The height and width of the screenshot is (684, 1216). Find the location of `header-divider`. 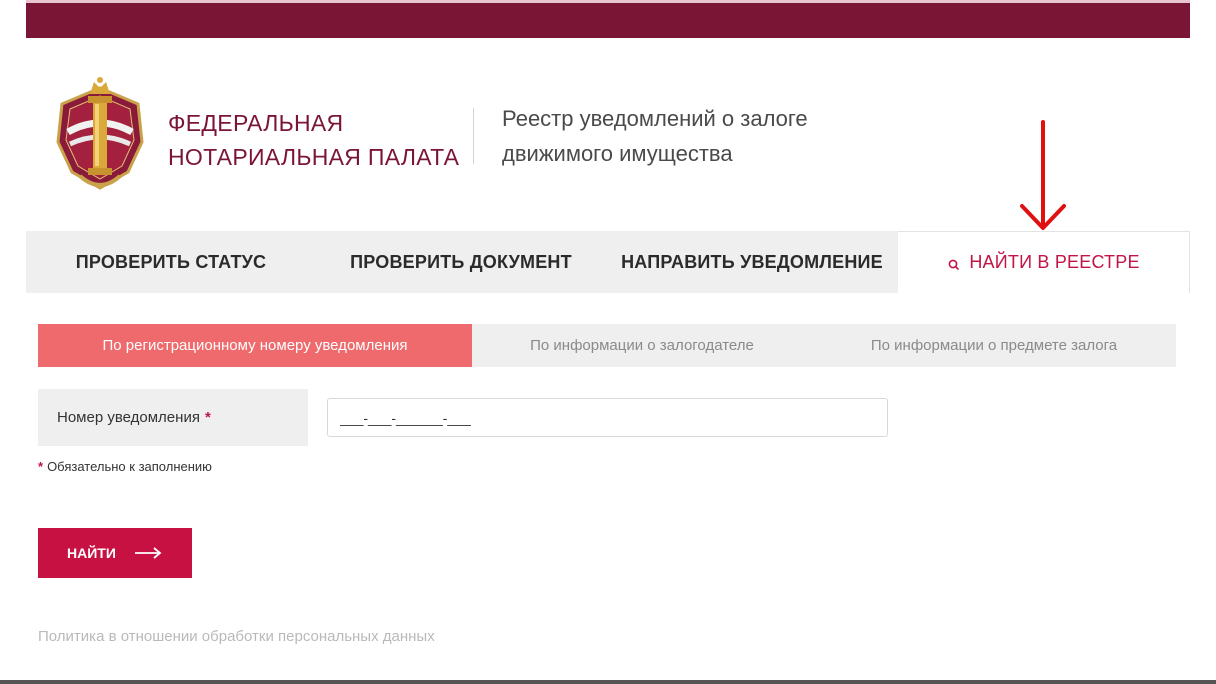

header-divider is located at coordinates (473, 136).